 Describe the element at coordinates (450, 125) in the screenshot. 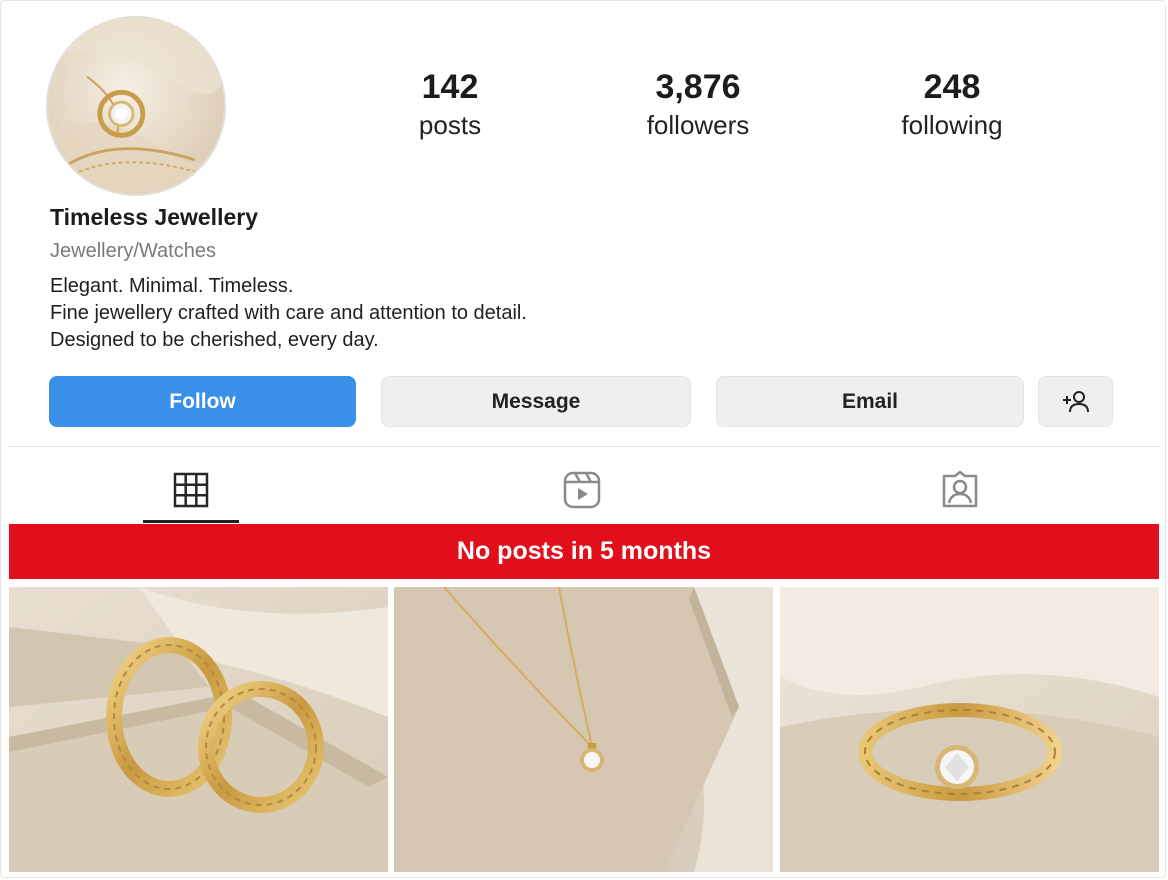

I see `stat-posts-label: posts` at that location.